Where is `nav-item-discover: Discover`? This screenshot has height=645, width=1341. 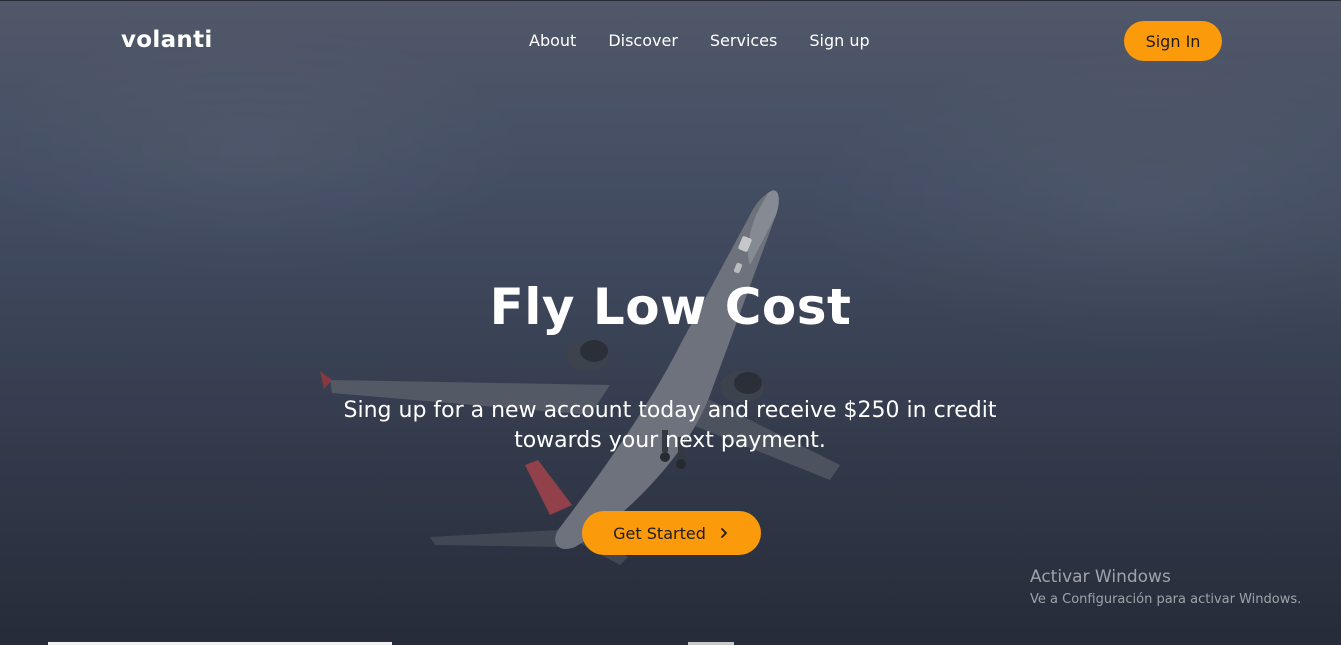
nav-item-discover: Discover is located at coordinates (643, 40).